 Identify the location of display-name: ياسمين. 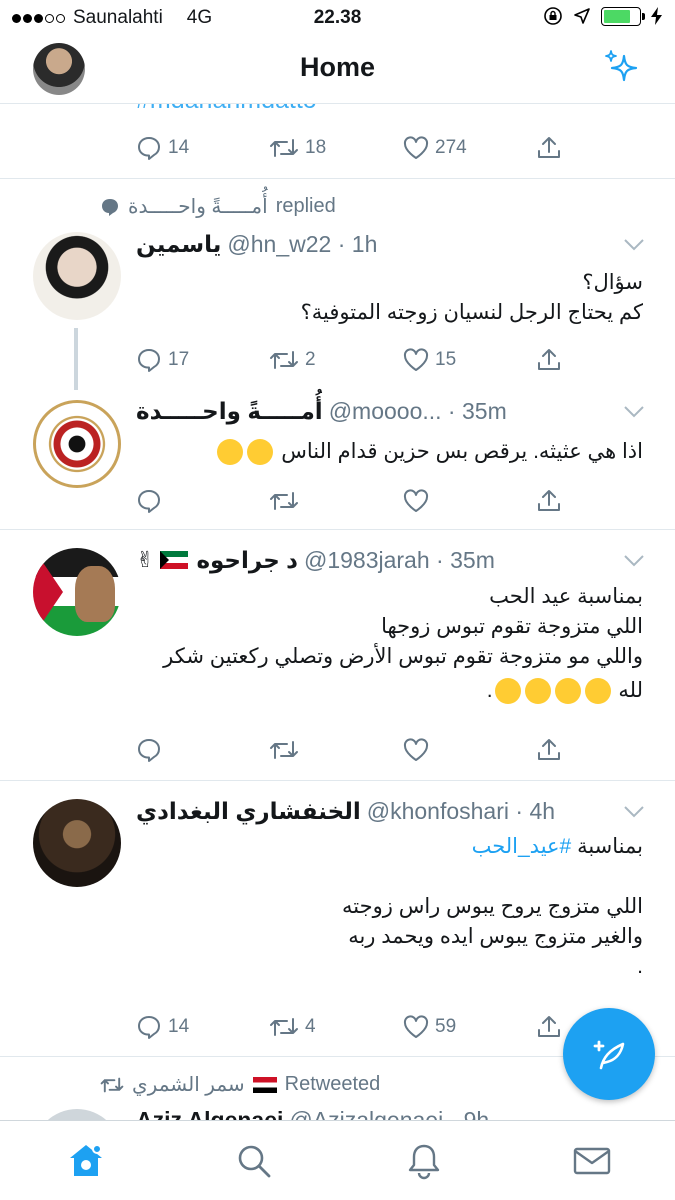
(178, 244).